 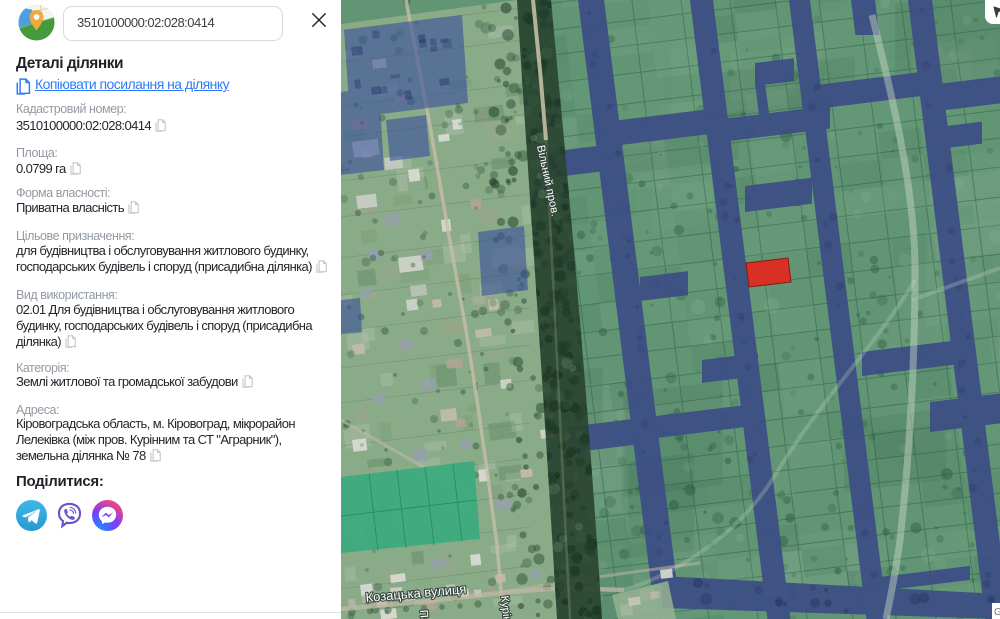 I want to click on svg-text: G, so click(x=997, y=612).